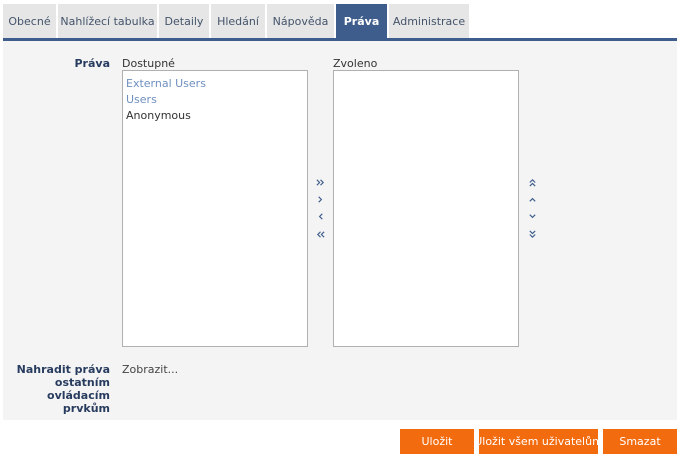 Image resolution: width=680 pixels, height=456 pixels. What do you see at coordinates (238, 21) in the screenshot?
I see `tab-hledani: Hledání` at bounding box center [238, 21].